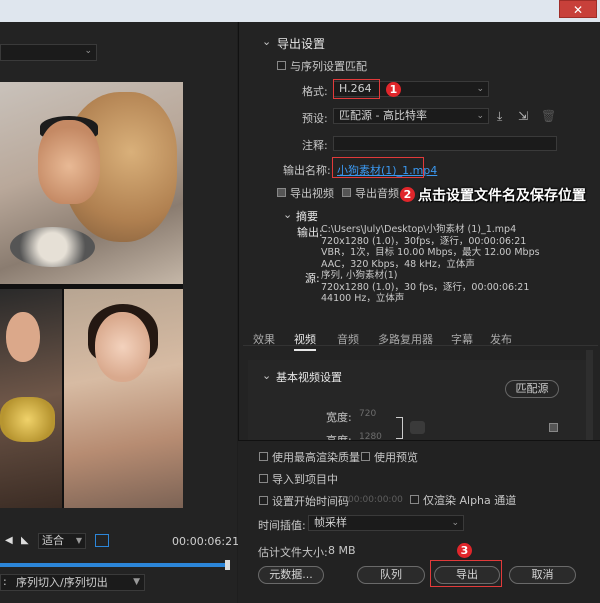 This screenshot has width=600, height=603. What do you see at coordinates (310, 232) in the screenshot?
I see `output-summary-label: 输出:` at bounding box center [310, 232].